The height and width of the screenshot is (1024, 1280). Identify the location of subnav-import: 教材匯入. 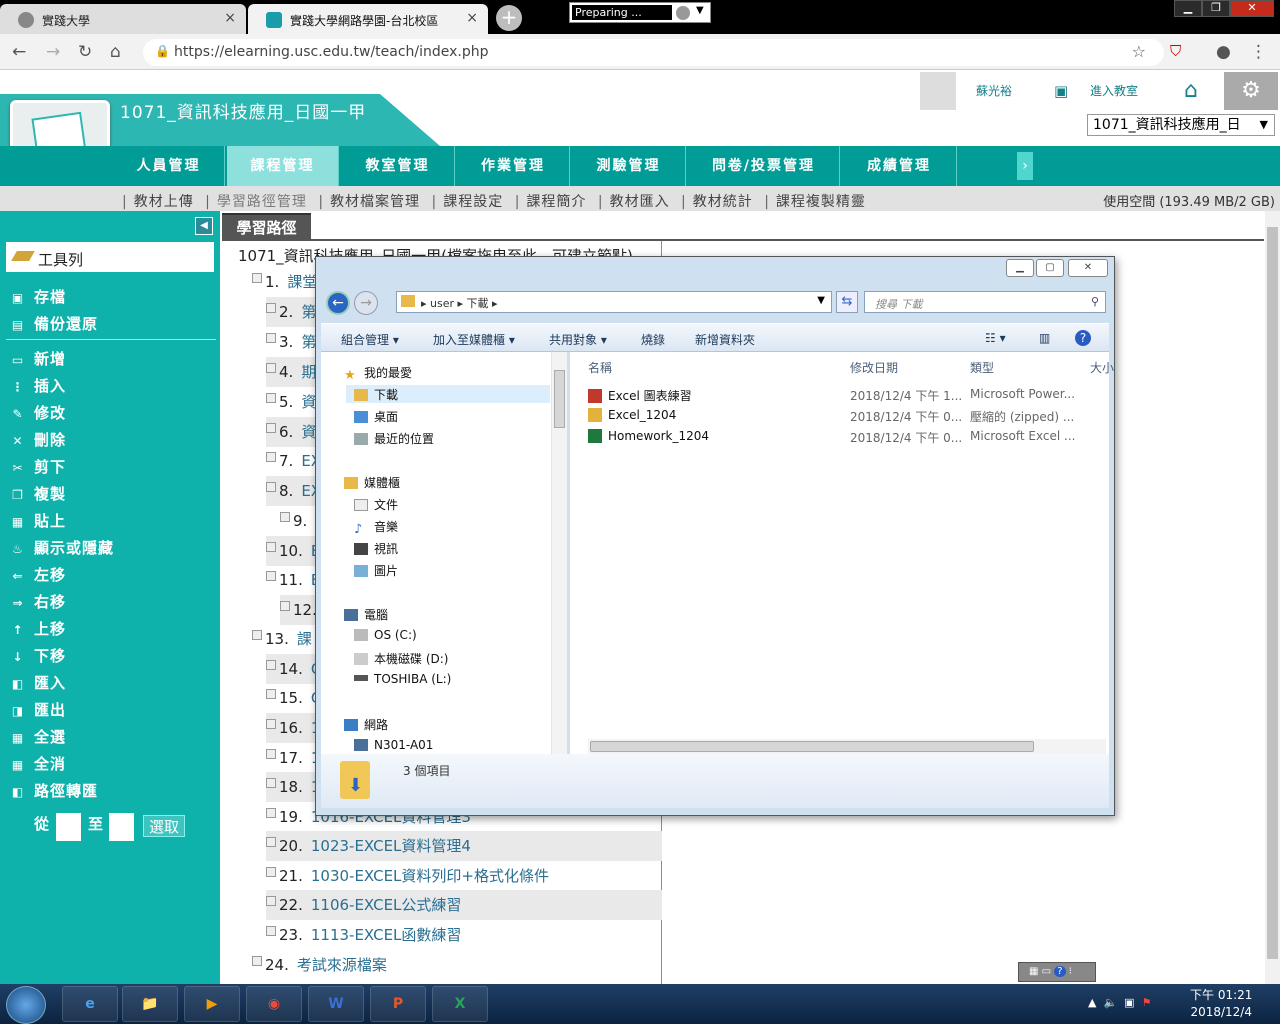
(640, 202).